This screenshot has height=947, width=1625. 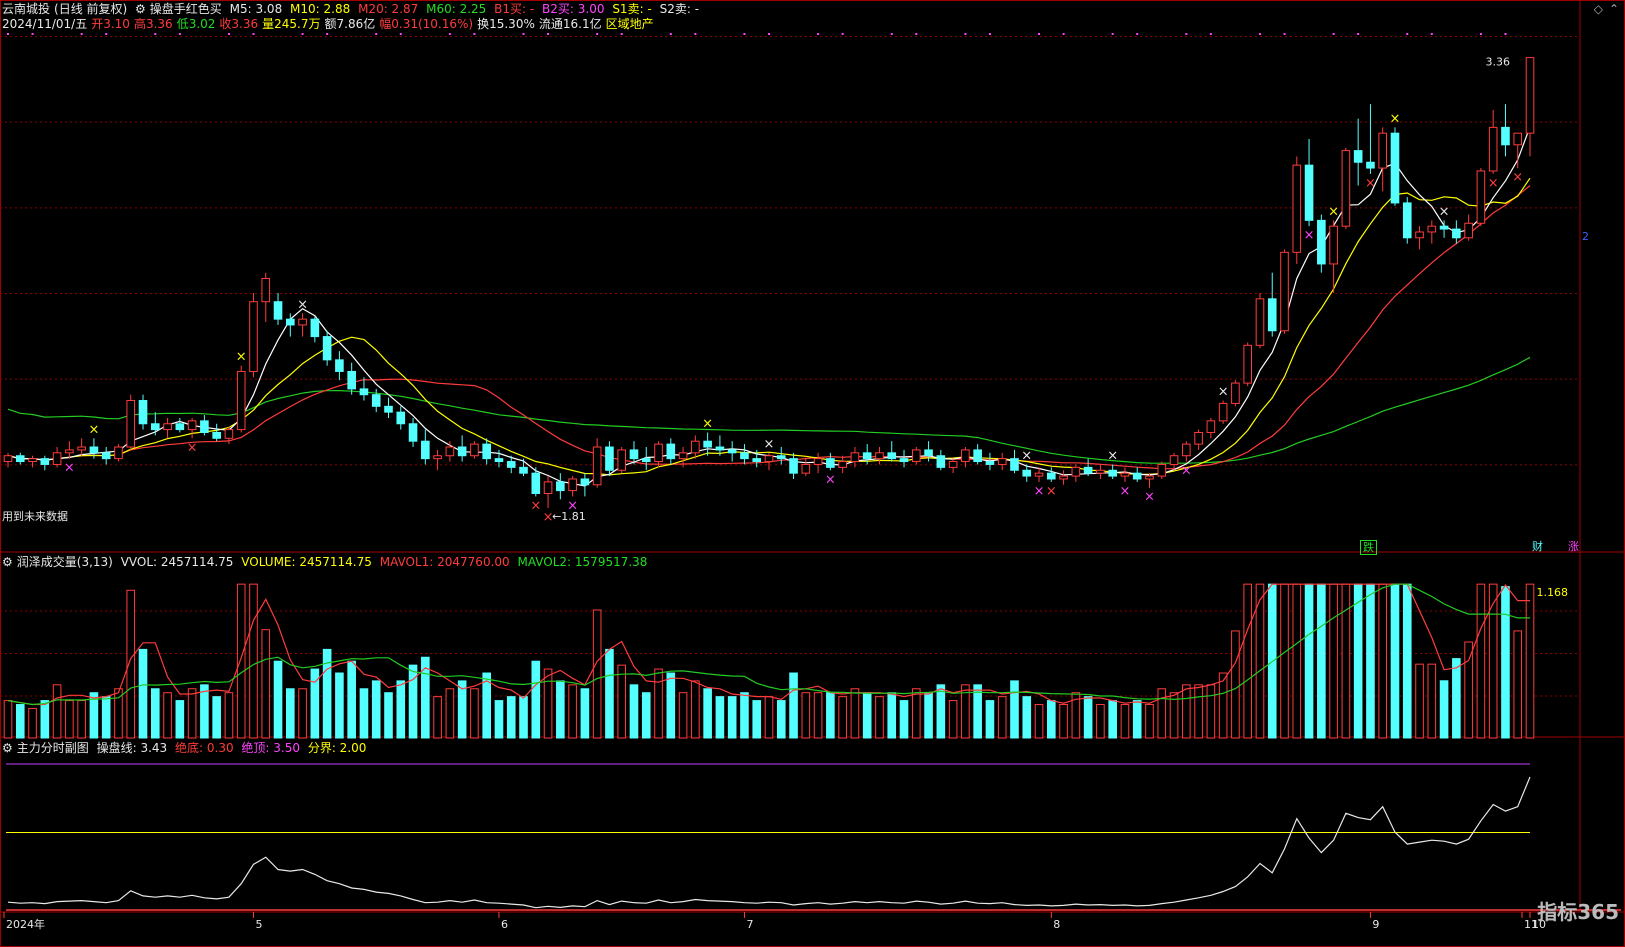 I want to click on x-axis-label: 5, so click(x=258, y=924).